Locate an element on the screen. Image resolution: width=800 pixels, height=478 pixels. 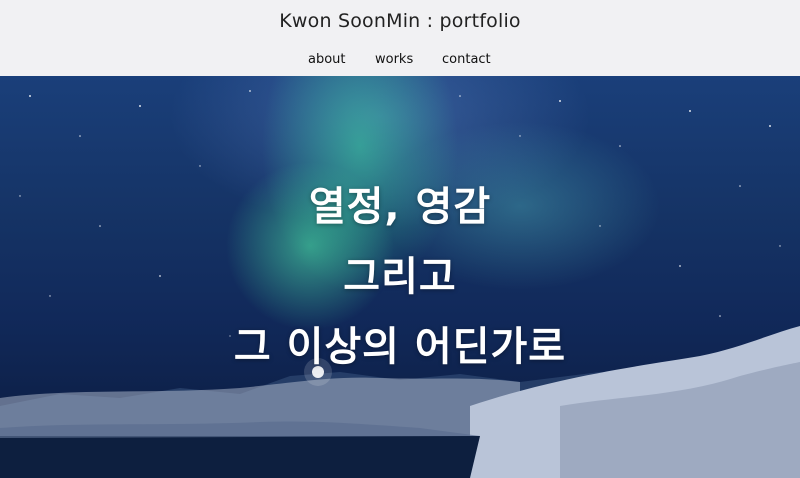
water is located at coordinates (240, 457).